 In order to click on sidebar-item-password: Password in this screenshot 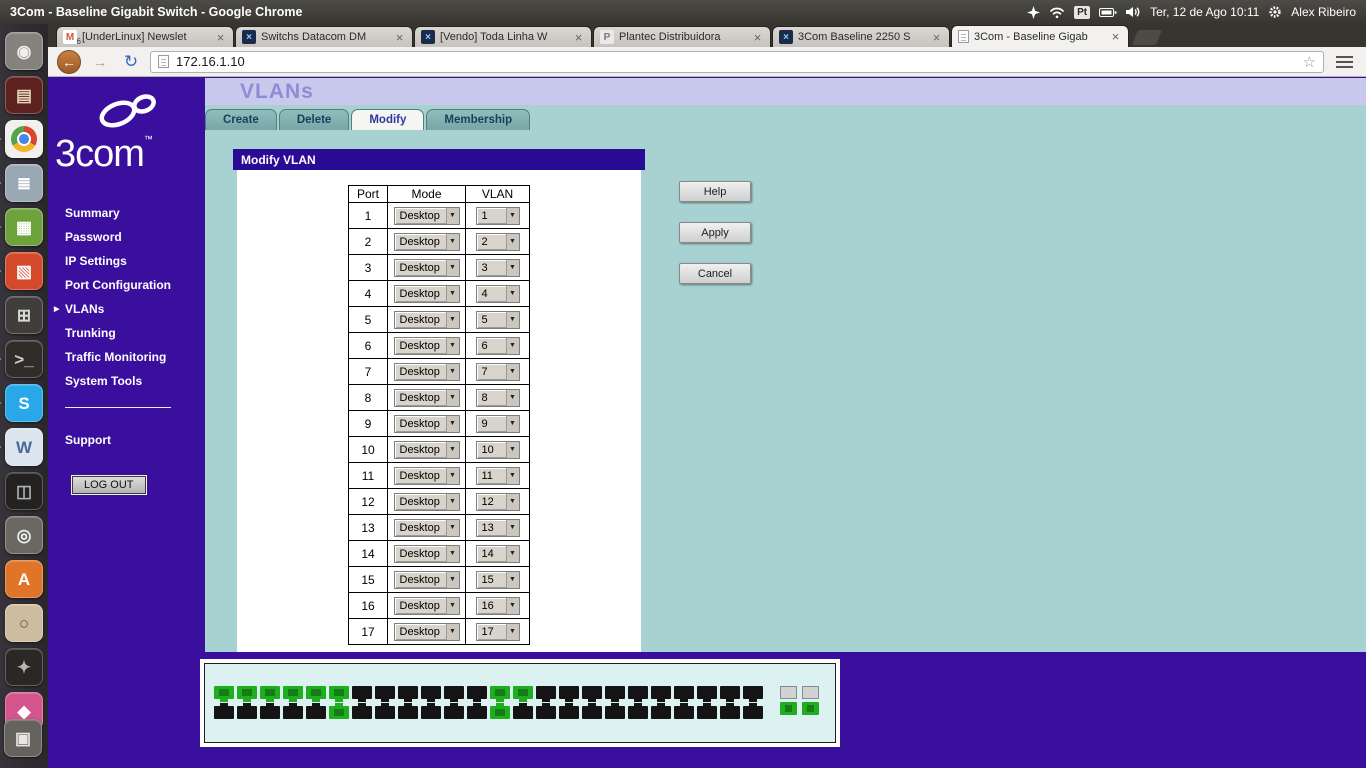, I will do `click(126, 237)`.